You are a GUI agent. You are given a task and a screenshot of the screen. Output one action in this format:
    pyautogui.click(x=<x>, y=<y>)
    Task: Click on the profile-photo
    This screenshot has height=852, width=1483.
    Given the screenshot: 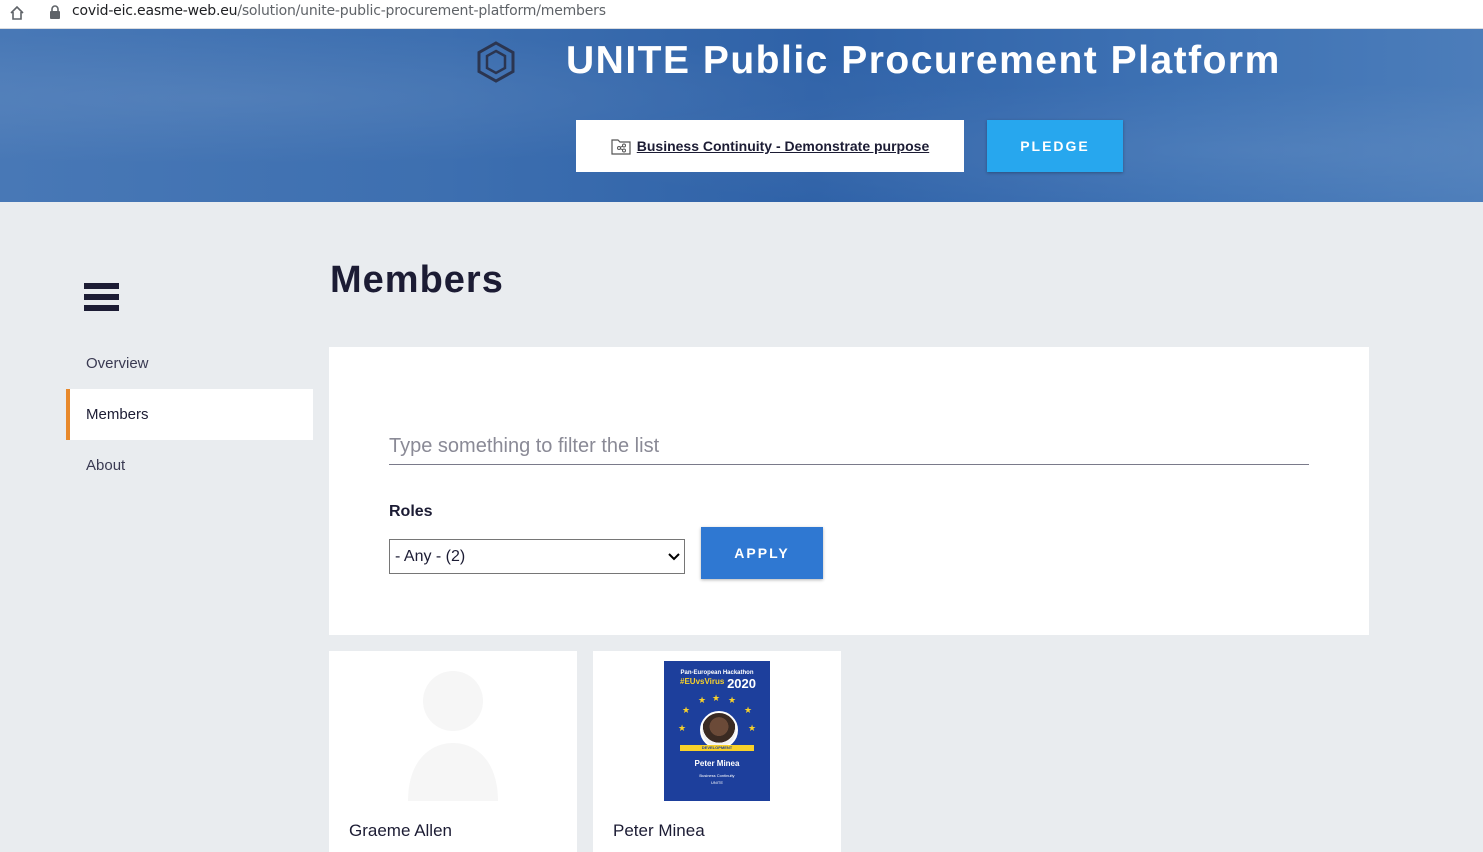 What is the action you would take?
    pyautogui.click(x=719, y=730)
    